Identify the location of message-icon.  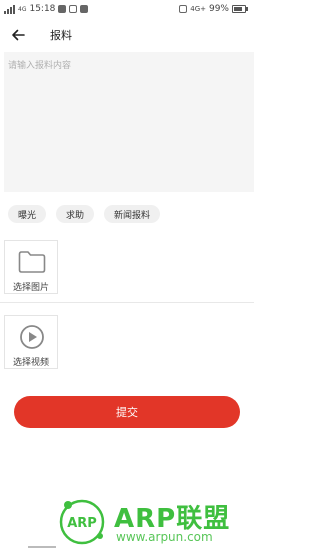
(84, 9).